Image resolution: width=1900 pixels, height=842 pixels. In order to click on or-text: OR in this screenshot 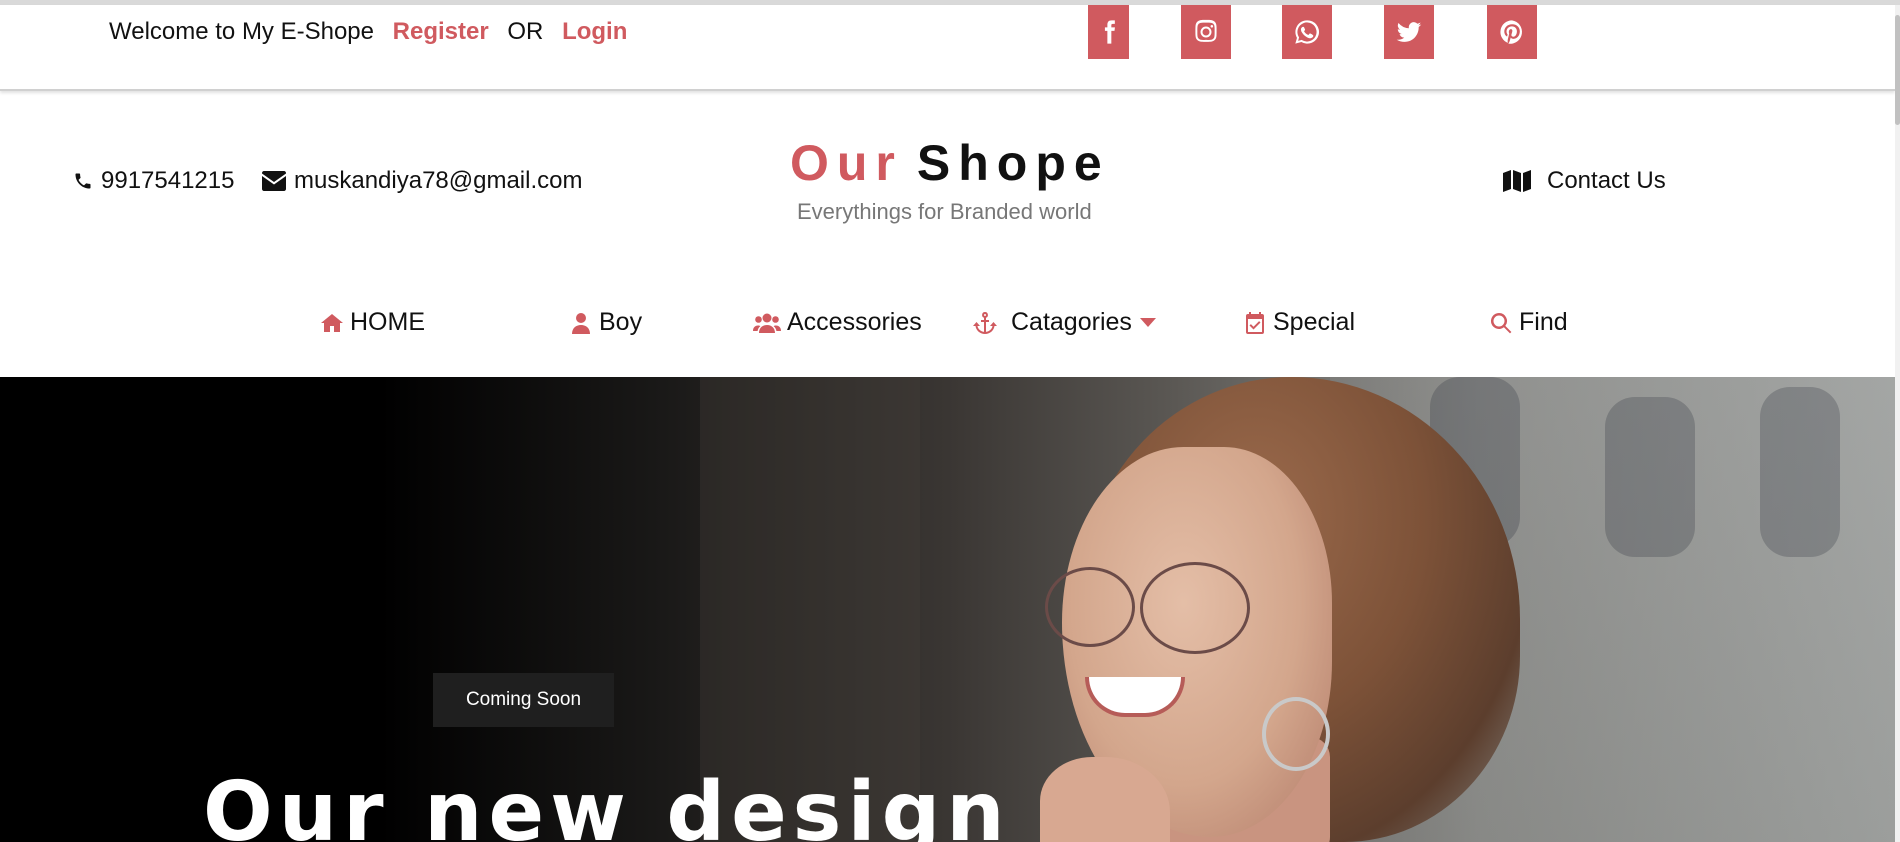, I will do `click(525, 31)`.